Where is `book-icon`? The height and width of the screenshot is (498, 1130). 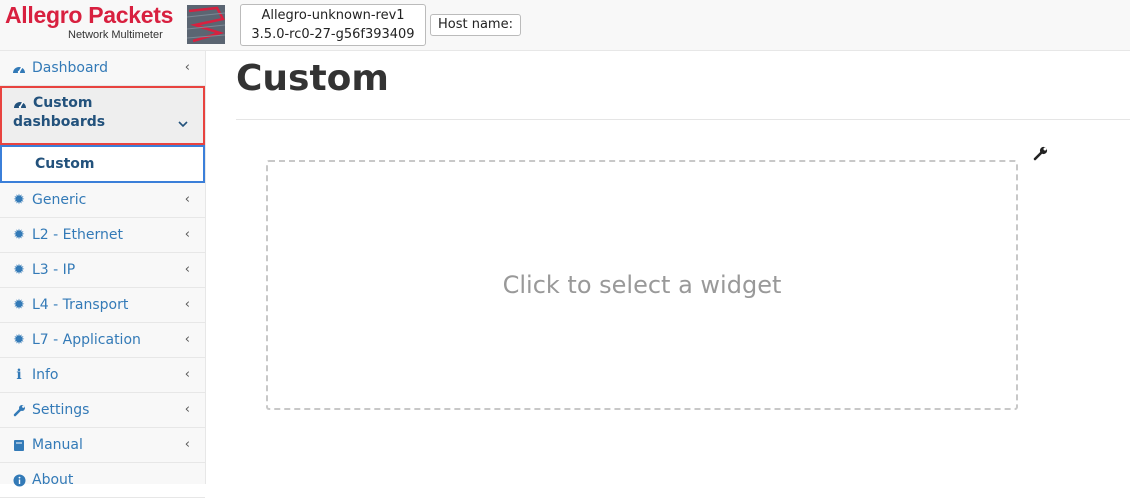
book-icon is located at coordinates (19, 445).